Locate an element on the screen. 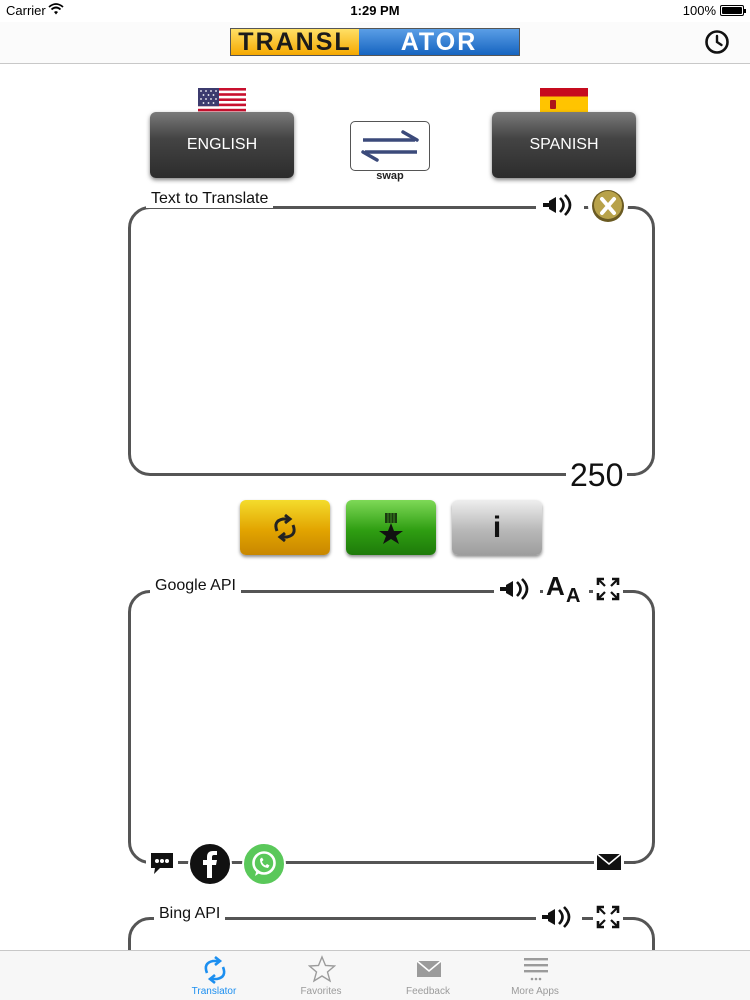 Image resolution: width=750 pixels, height=1000 pixels. tab-translator-label: Translator is located at coordinates (214, 991).